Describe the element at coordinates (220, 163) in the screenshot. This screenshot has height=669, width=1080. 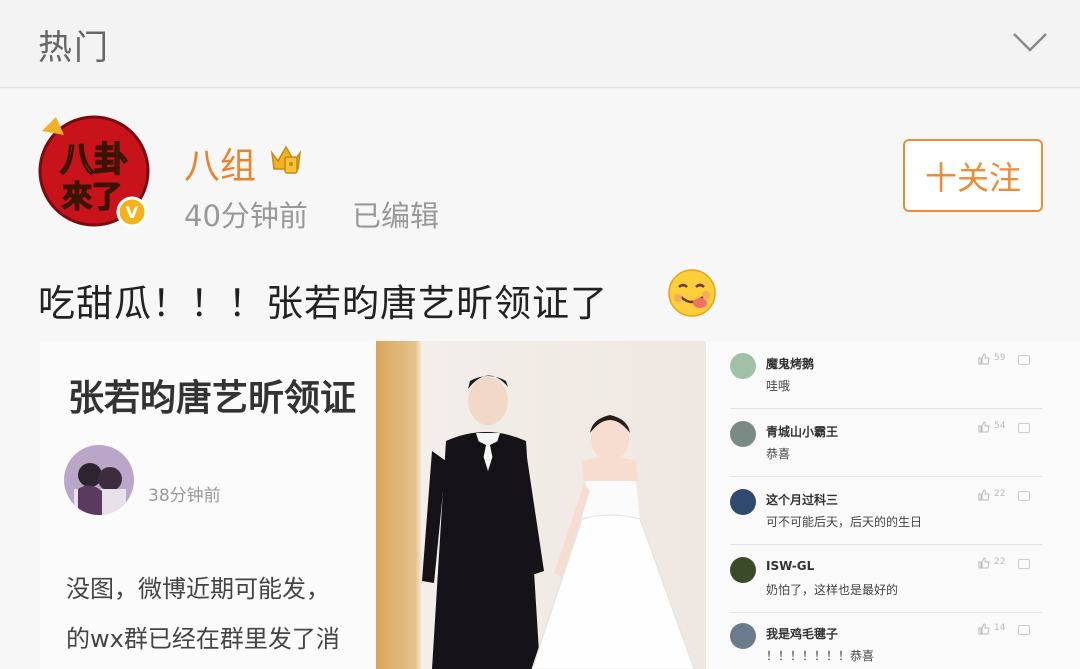
I see `author-name: 八组` at that location.